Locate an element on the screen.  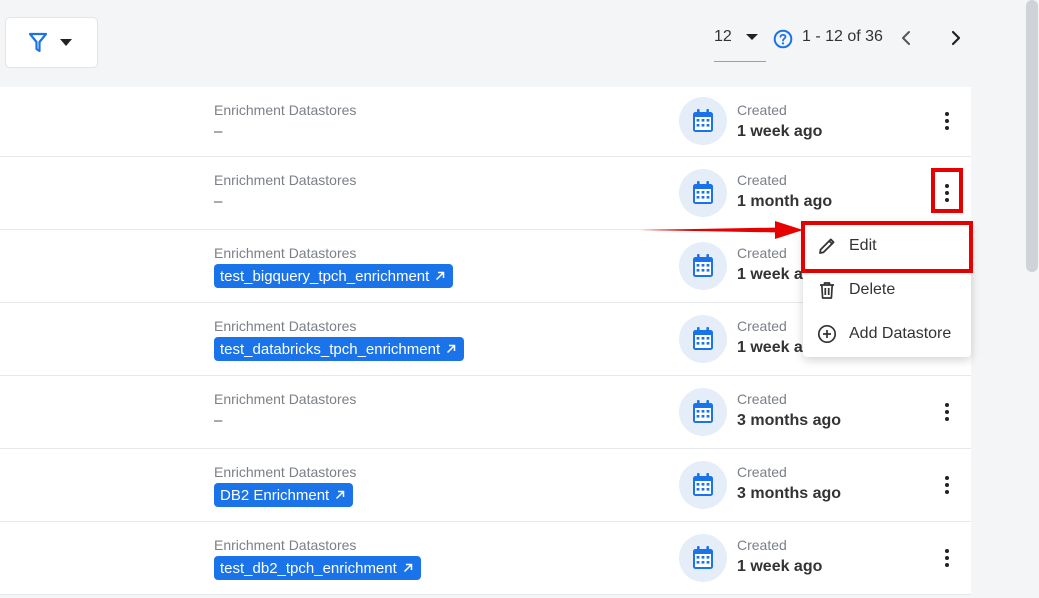
enrichment-link: DB2 Enrichment is located at coordinates (284, 495).